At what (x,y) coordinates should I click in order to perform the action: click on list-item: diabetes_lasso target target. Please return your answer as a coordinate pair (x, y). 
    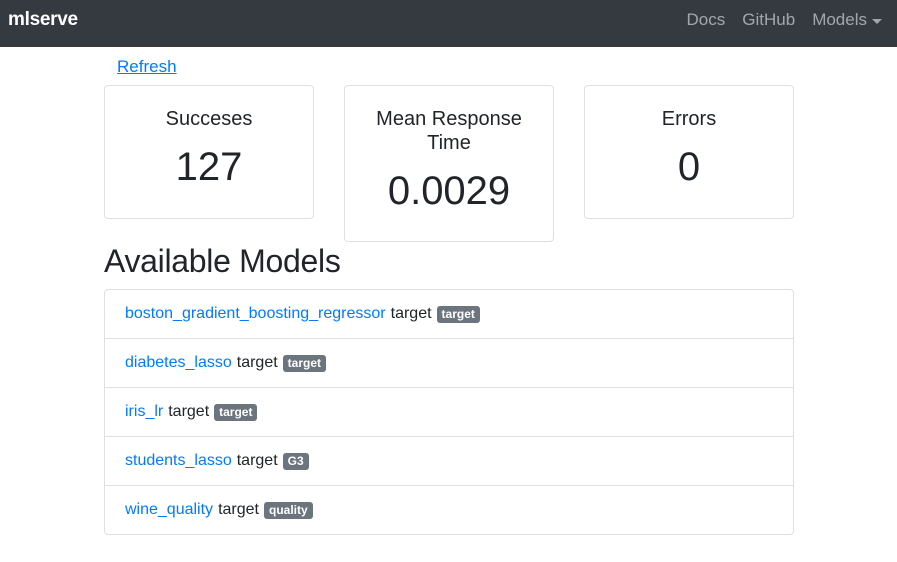
    Looking at the image, I should click on (449, 363).